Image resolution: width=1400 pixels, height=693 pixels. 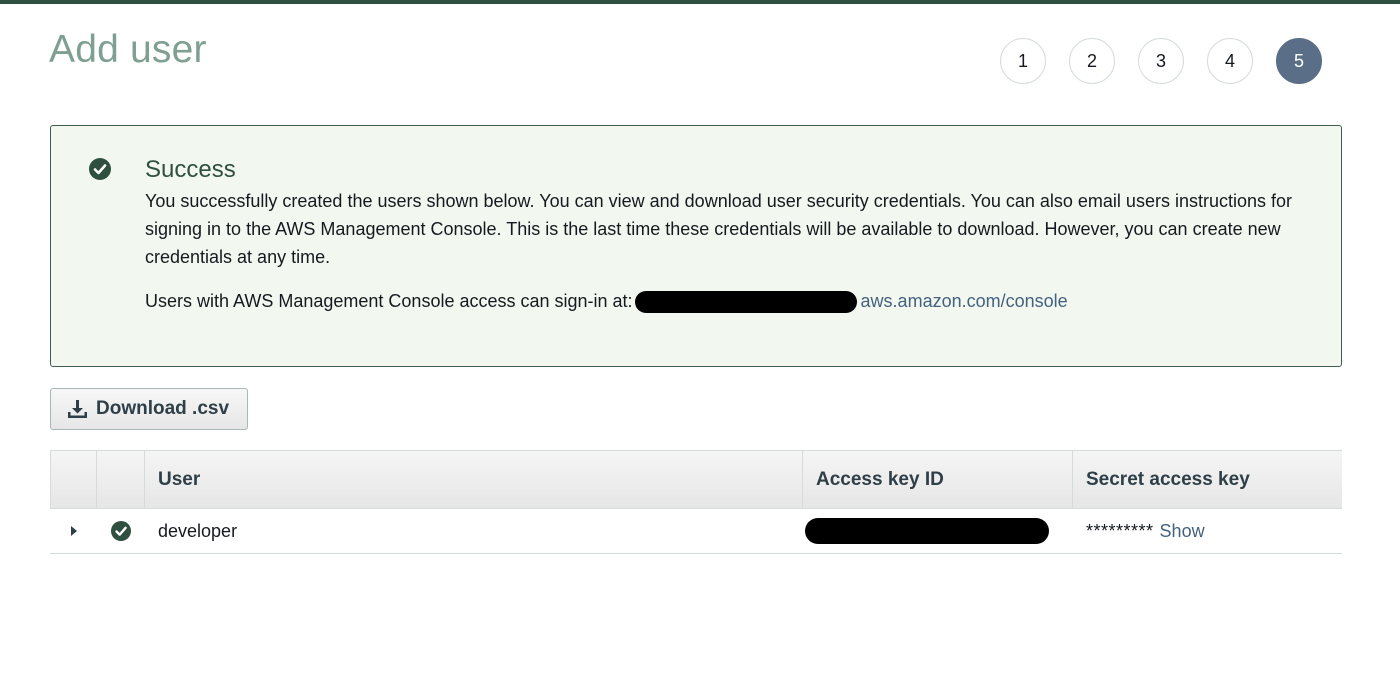 I want to click on signin-link: aws.amazon.com/console, so click(x=964, y=301).